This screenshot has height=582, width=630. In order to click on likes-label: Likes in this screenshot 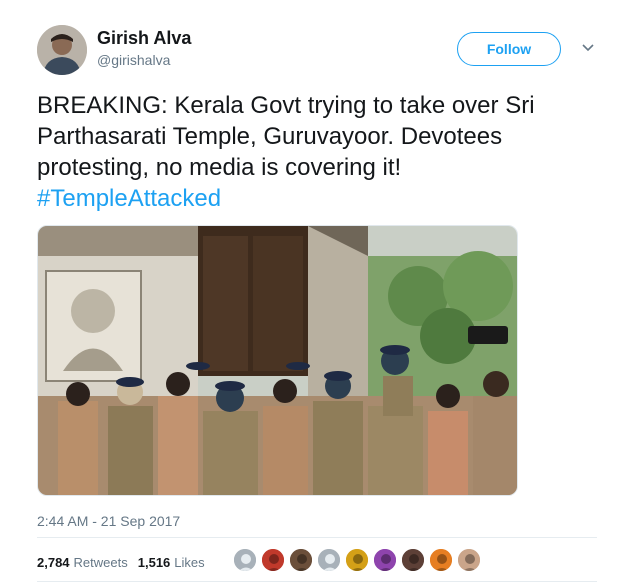, I will do `click(189, 562)`.